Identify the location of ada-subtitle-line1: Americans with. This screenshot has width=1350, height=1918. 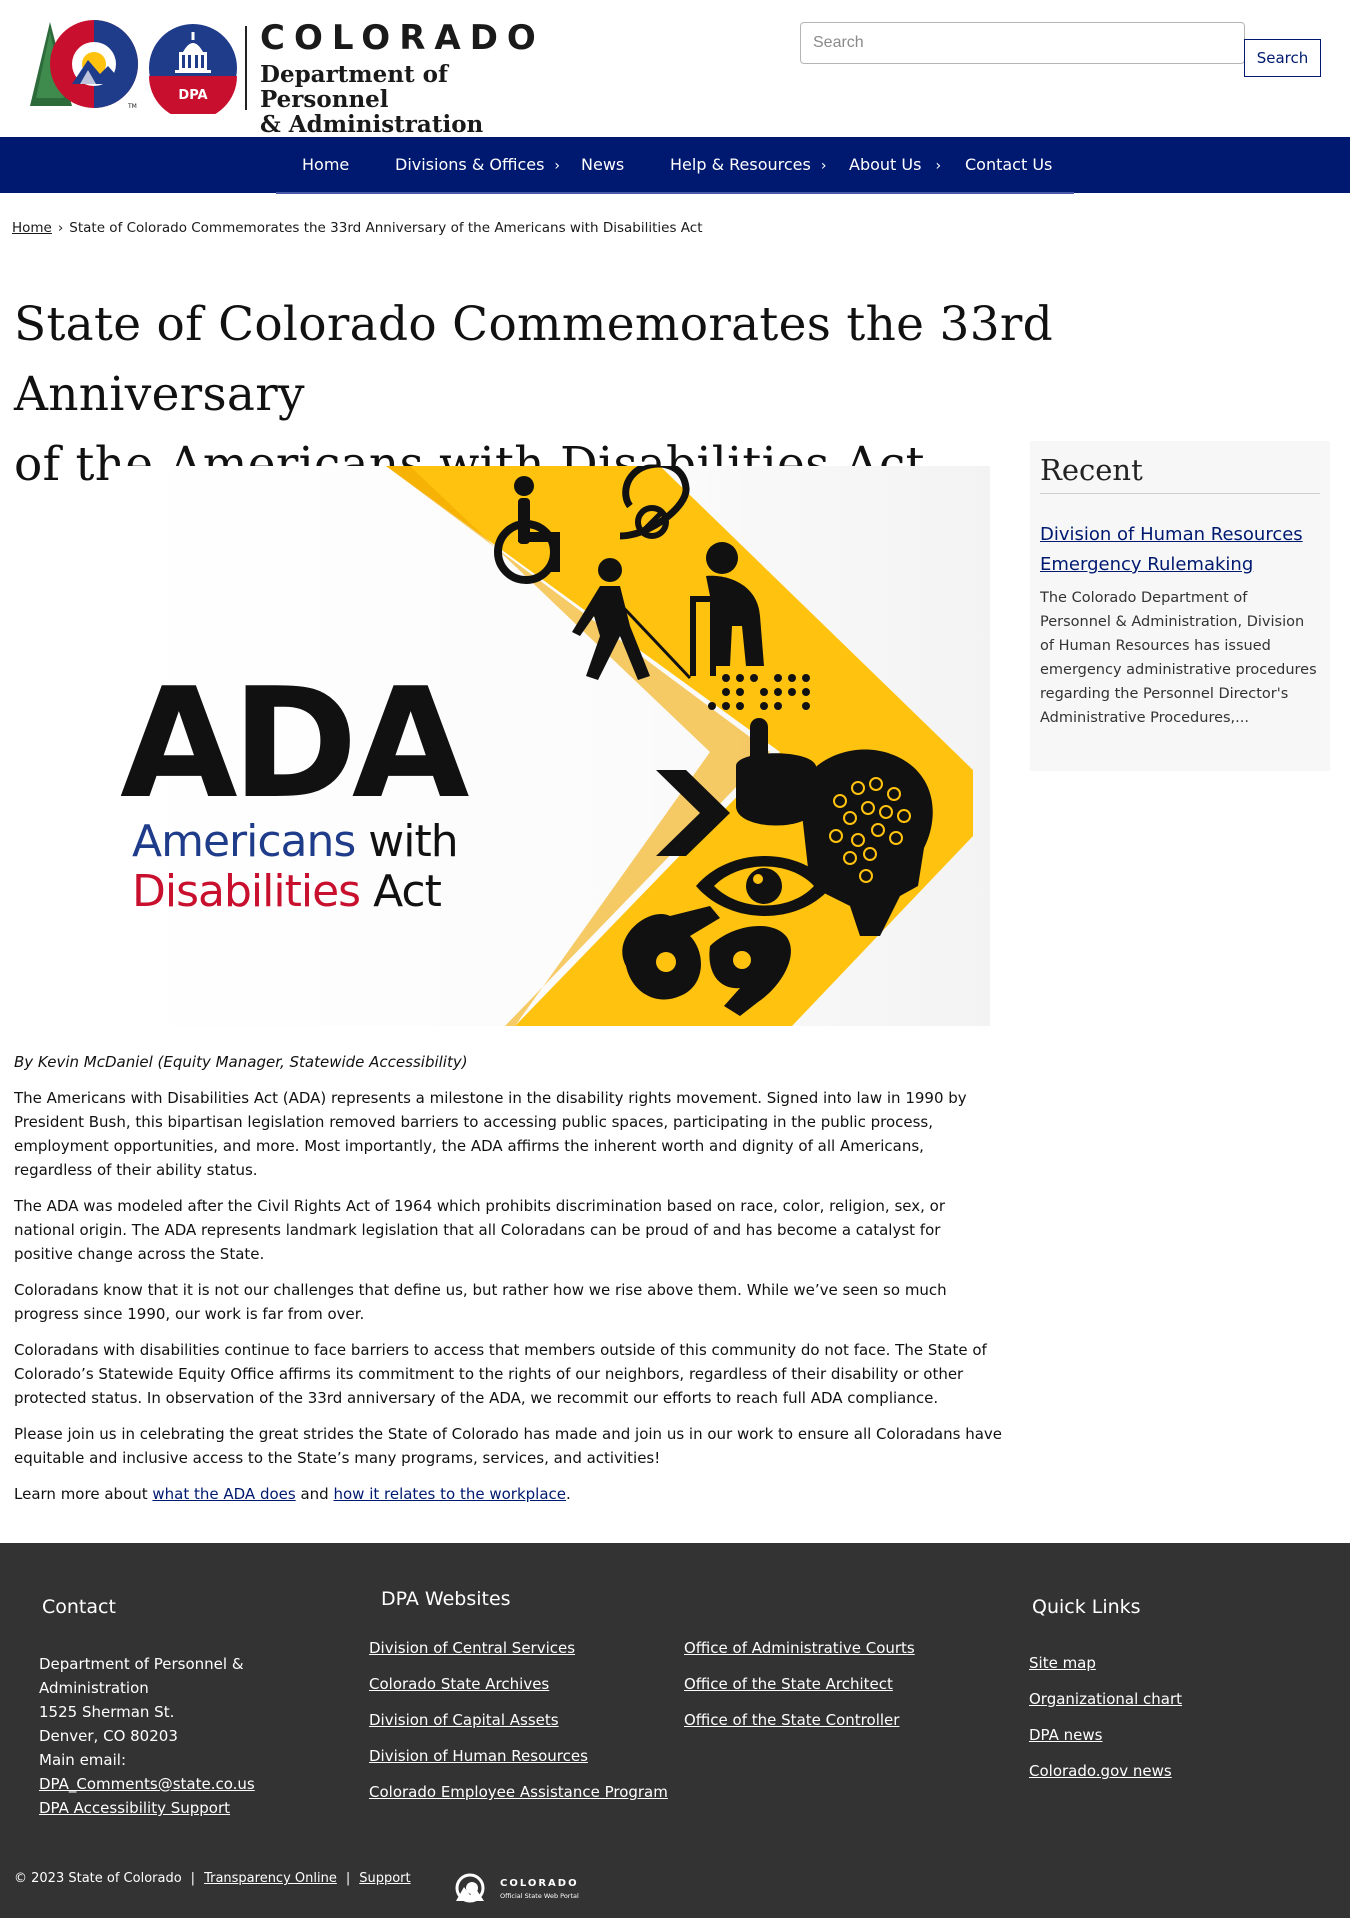
(295, 841).